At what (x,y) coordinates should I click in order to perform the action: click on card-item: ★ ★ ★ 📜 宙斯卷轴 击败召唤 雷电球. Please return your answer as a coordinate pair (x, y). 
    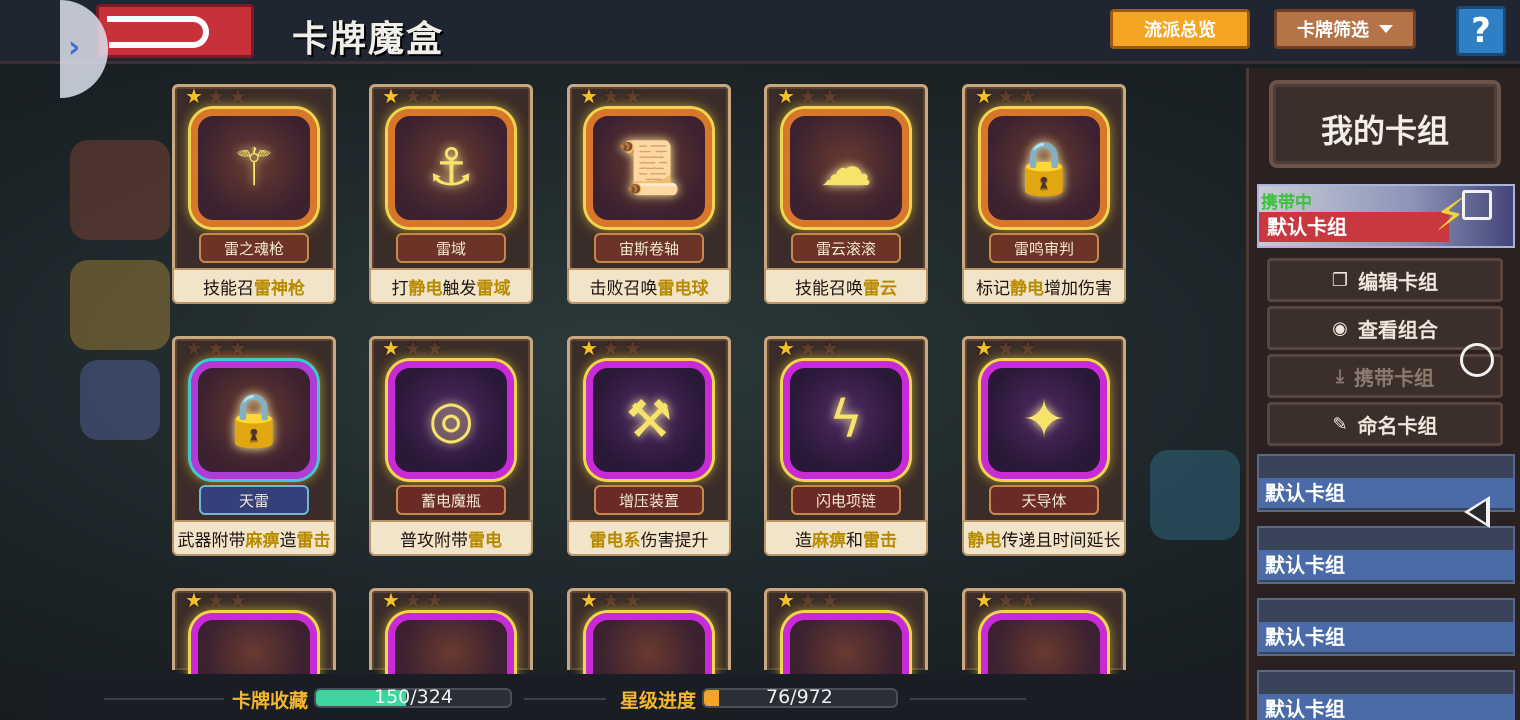
    Looking at the image, I should click on (649, 194).